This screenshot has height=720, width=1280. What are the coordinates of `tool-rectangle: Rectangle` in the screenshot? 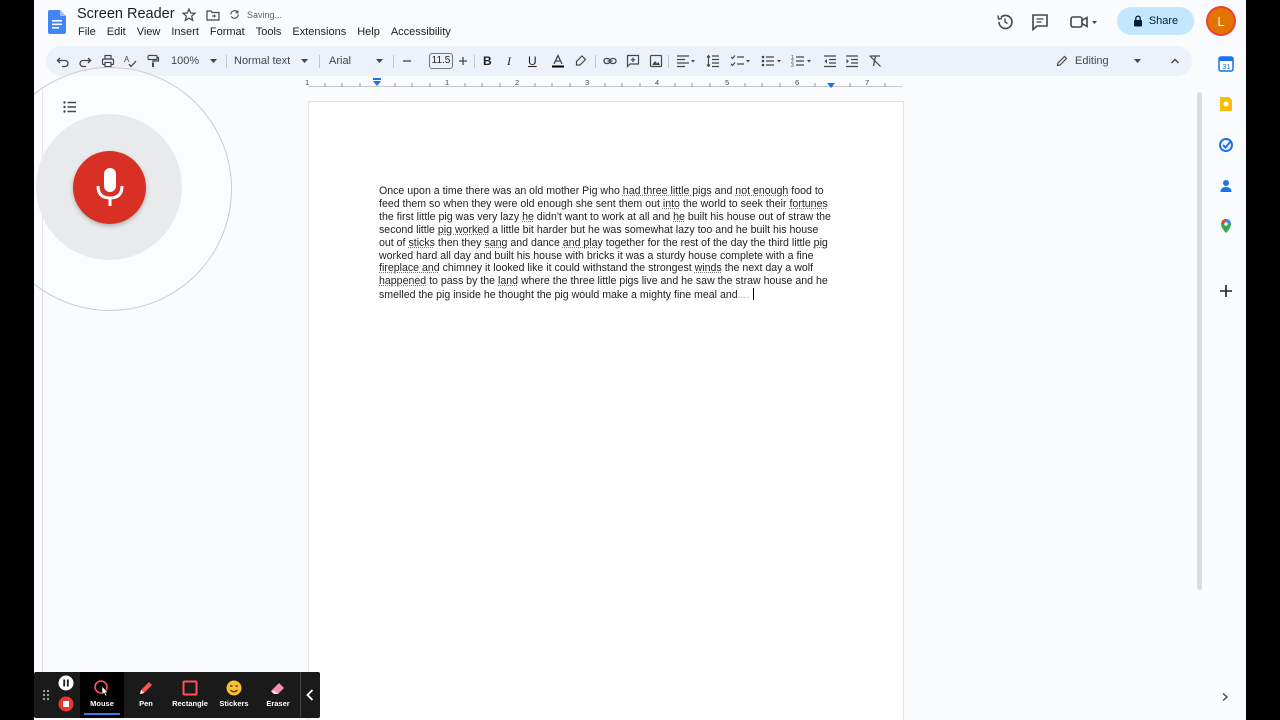 It's located at (190, 695).